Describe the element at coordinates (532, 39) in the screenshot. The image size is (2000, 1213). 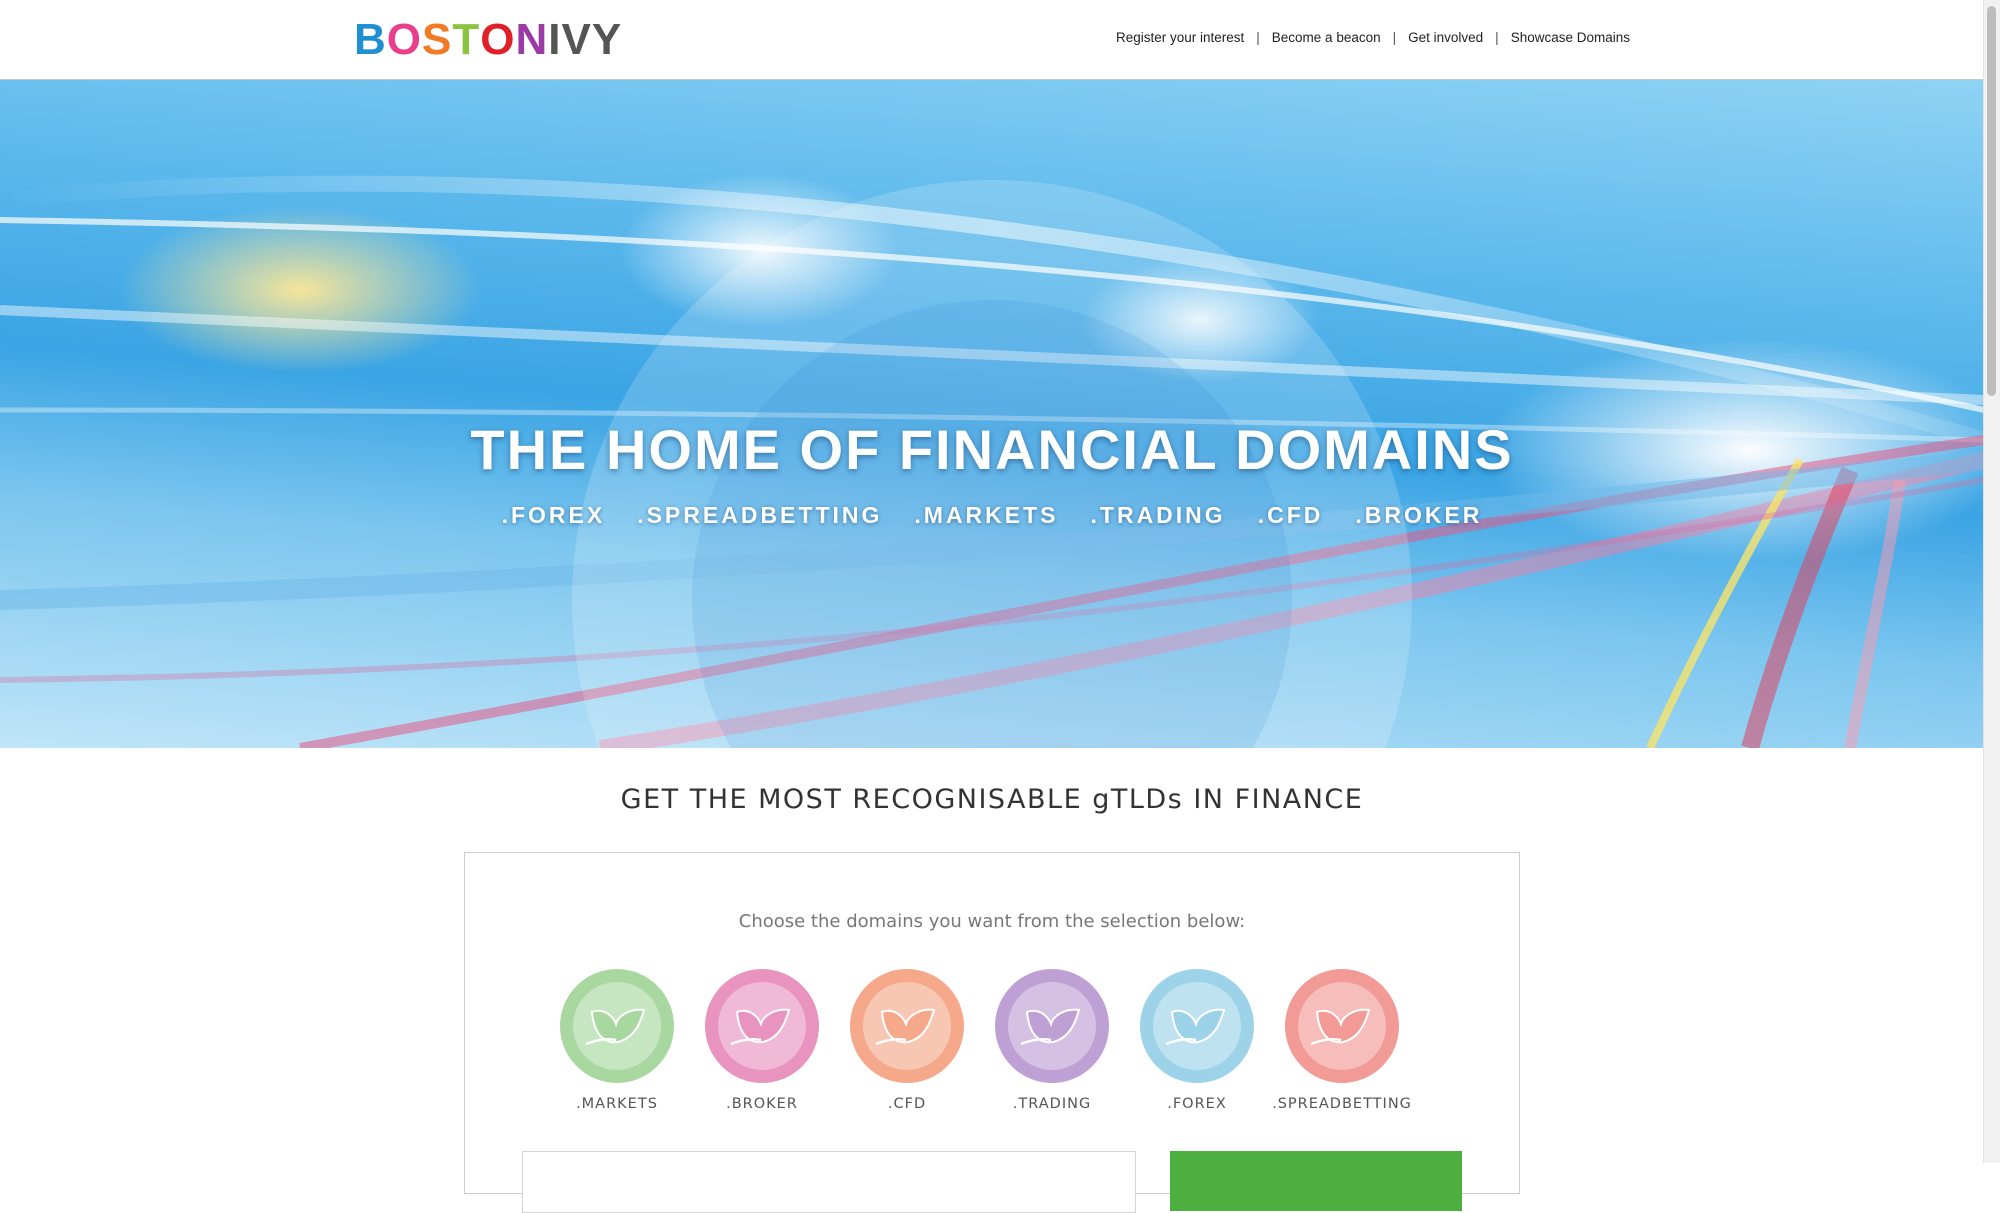
I see `logo-letter: N` at that location.